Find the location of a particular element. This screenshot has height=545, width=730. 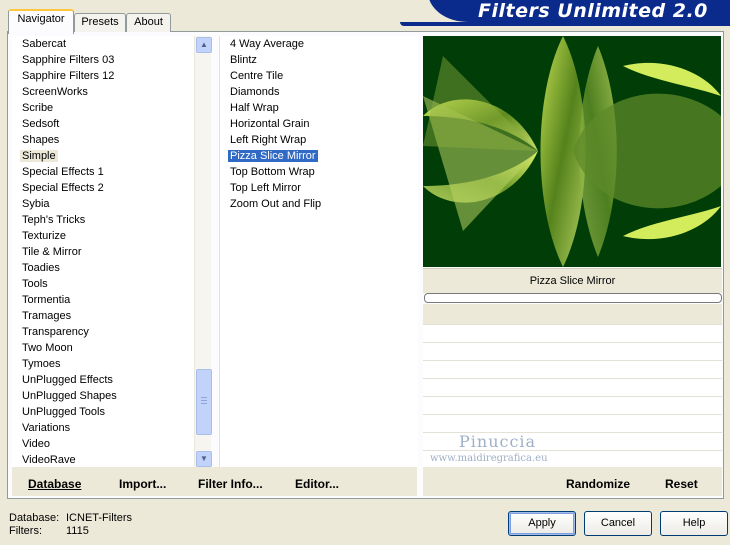

category-item: Sapphire Filters 12 is located at coordinates (68, 76).